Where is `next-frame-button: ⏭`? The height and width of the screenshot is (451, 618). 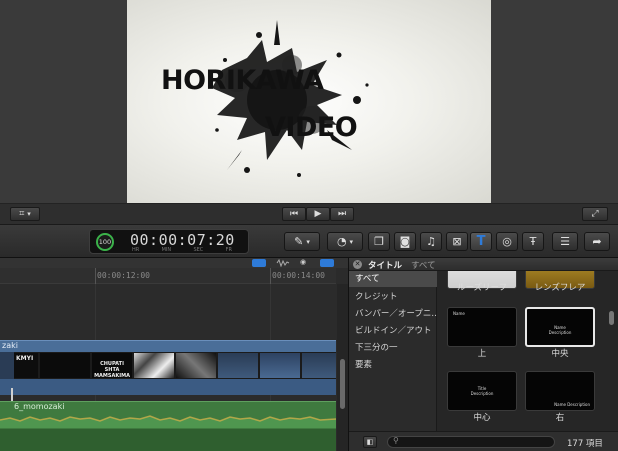
next-frame-button: ⏭ is located at coordinates (342, 214).